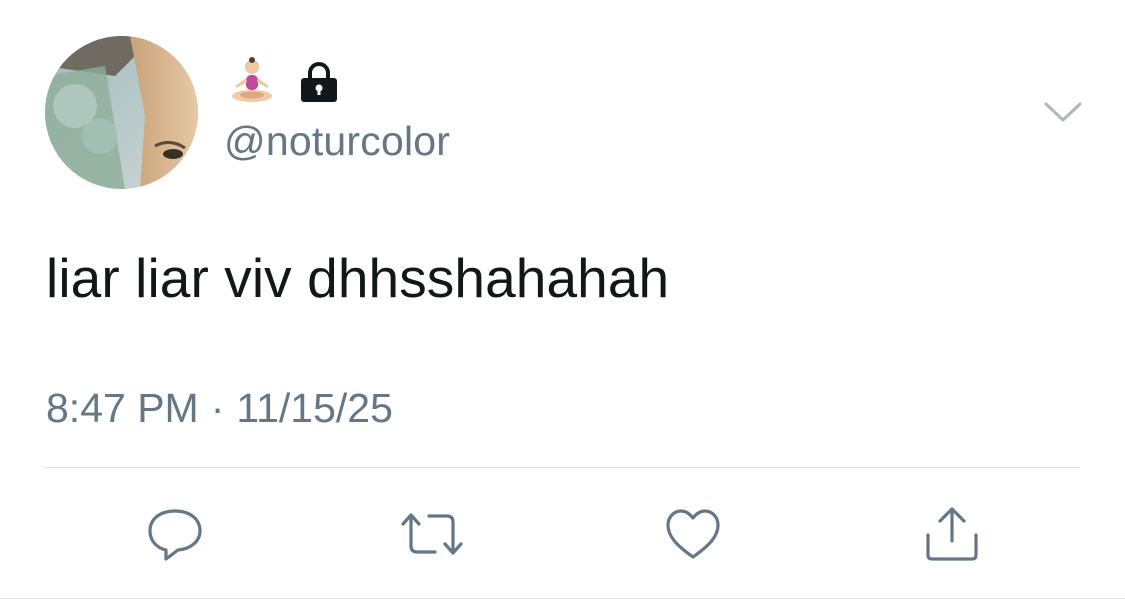 The image size is (1125, 601). What do you see at coordinates (562, 467) in the screenshot?
I see `divider` at bounding box center [562, 467].